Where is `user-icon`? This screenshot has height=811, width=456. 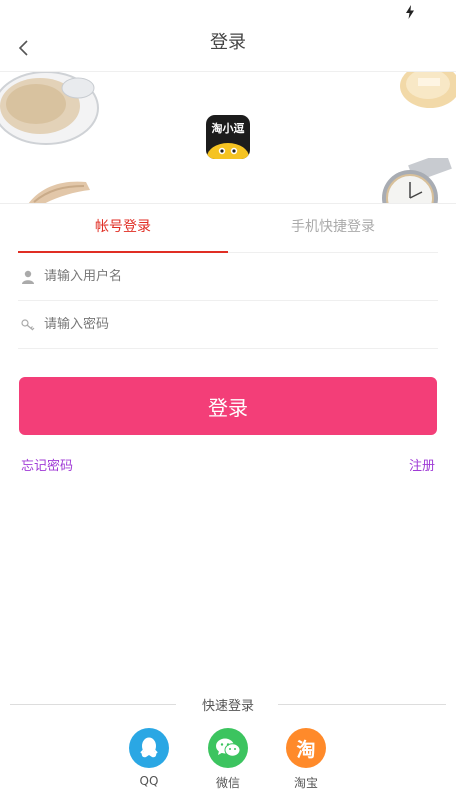
user-icon is located at coordinates (28, 277).